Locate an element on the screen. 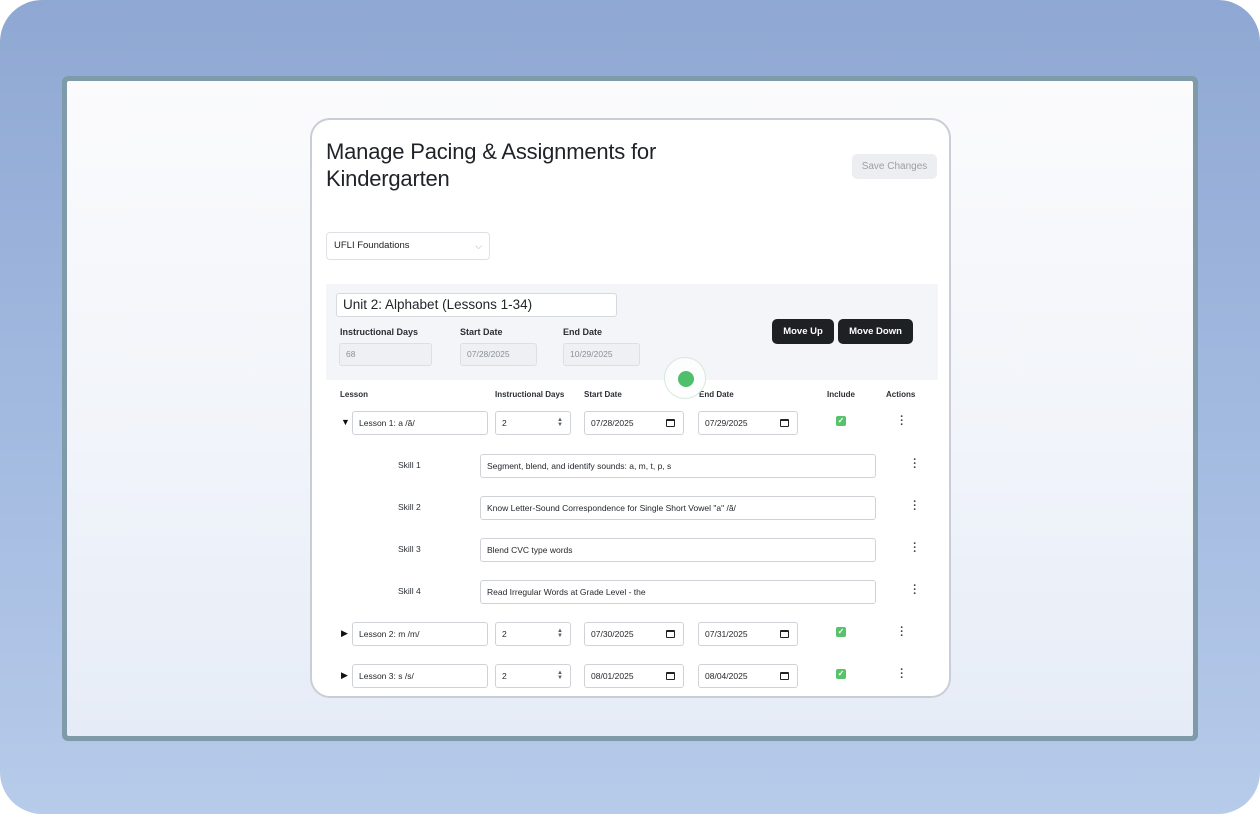 The height and width of the screenshot is (814, 1260). skill-label: Skill 3 is located at coordinates (409, 549).